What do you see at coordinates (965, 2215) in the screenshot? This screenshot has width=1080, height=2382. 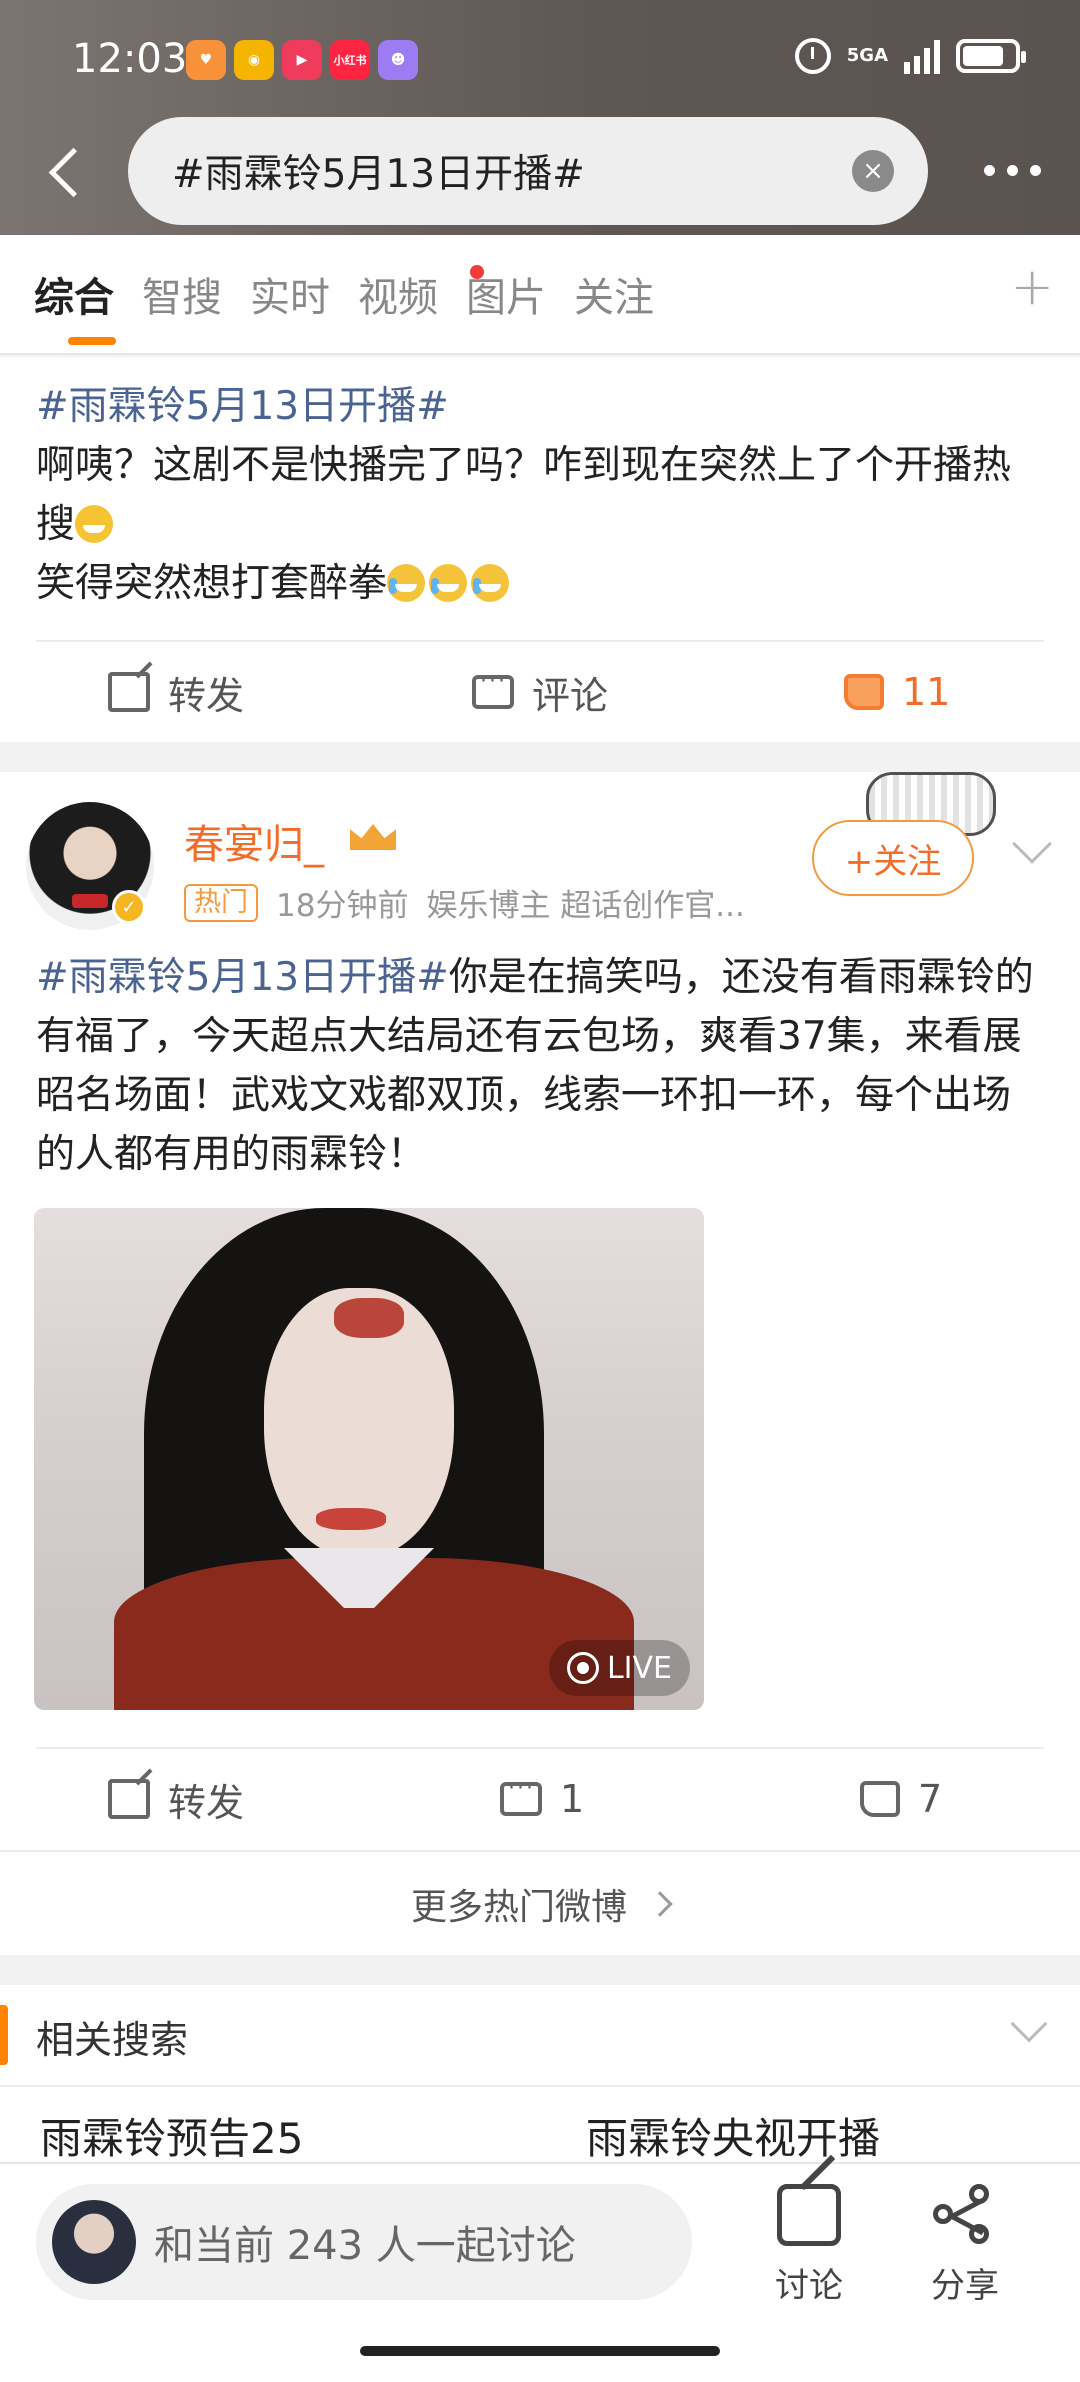 I see `share-icon` at bounding box center [965, 2215].